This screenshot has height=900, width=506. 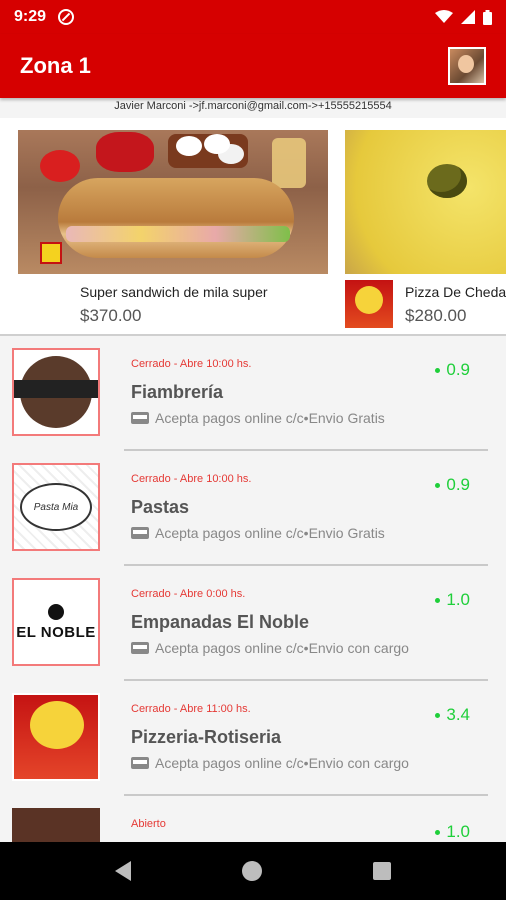 I want to click on home-icon, so click(x=251, y=871).